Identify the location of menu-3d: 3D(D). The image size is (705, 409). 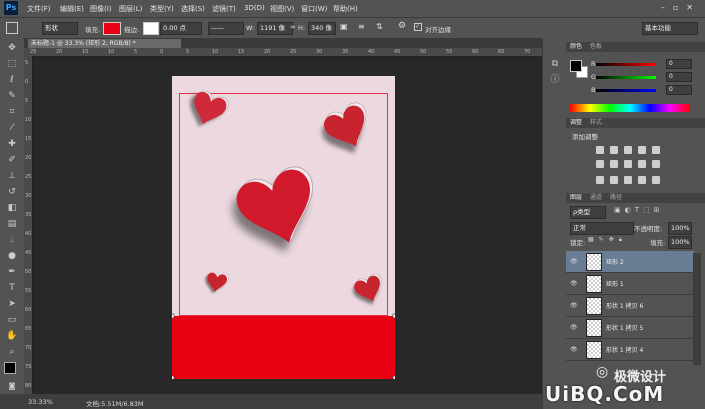
(254, 8).